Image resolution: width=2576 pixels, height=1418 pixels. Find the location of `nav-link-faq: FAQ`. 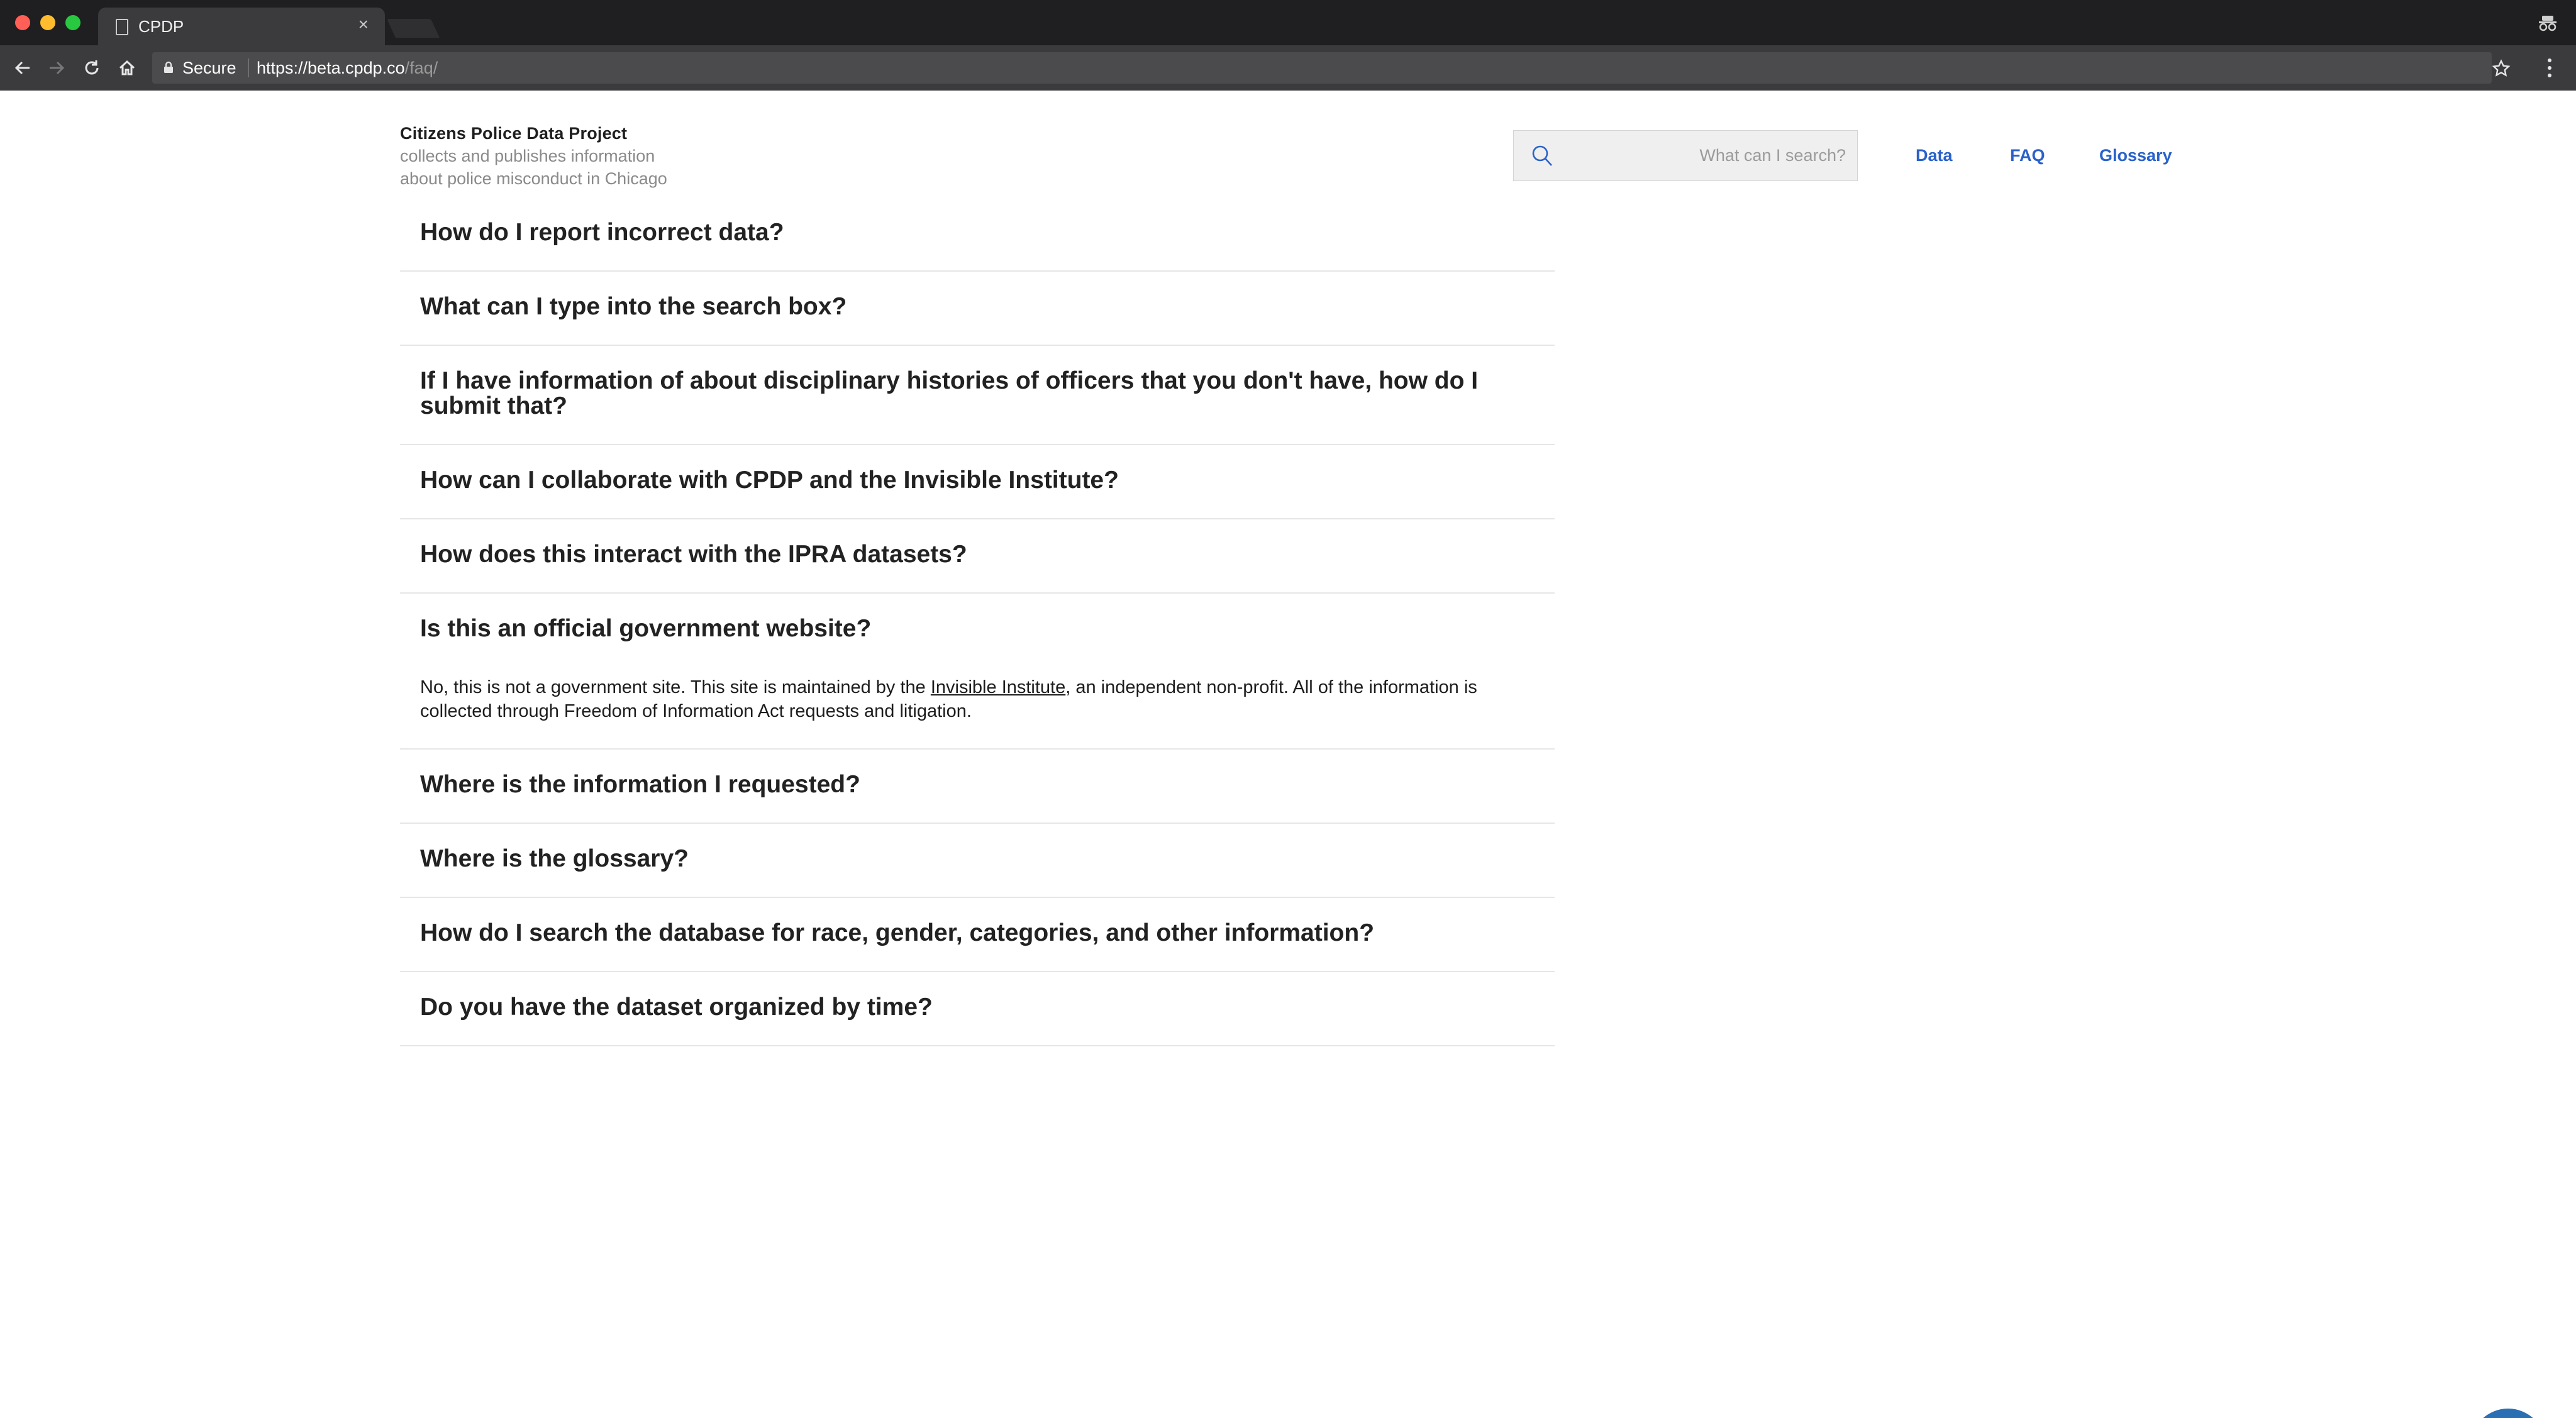

nav-link-faq: FAQ is located at coordinates (2027, 155).